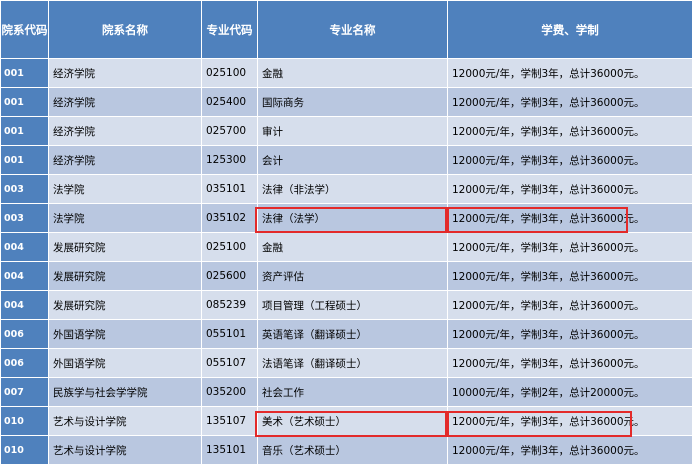 The image size is (692, 465). I want to click on header-dept-code: 院系代码, so click(24, 29).